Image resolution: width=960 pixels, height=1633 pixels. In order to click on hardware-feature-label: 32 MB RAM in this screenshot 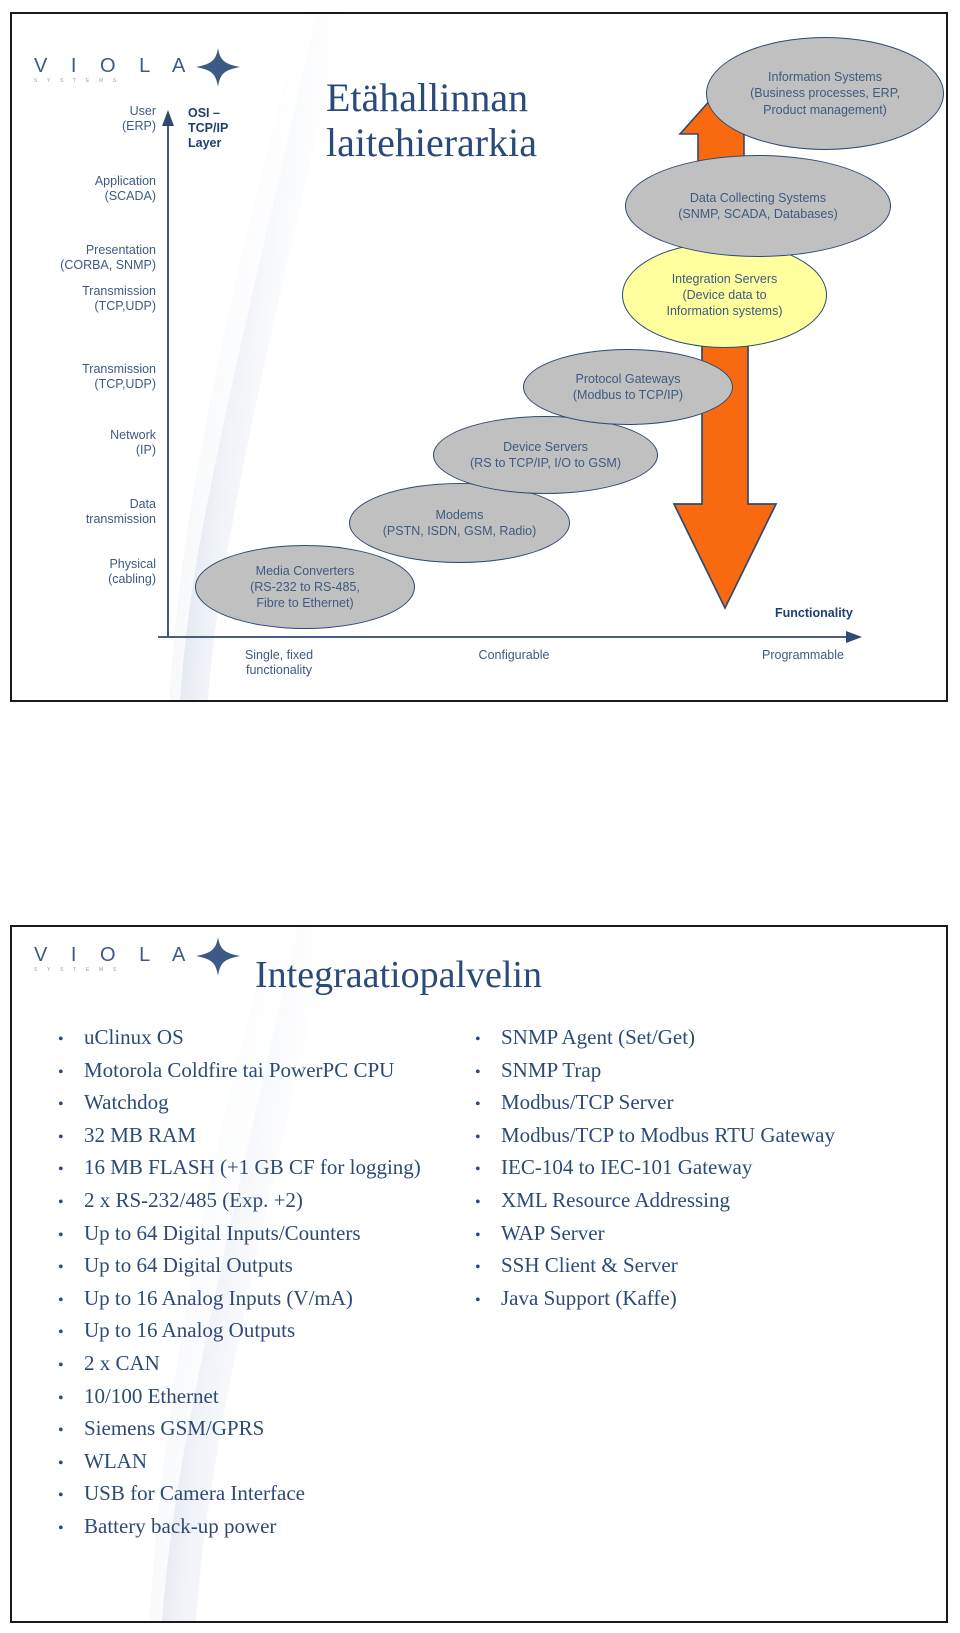, I will do `click(140, 1134)`.